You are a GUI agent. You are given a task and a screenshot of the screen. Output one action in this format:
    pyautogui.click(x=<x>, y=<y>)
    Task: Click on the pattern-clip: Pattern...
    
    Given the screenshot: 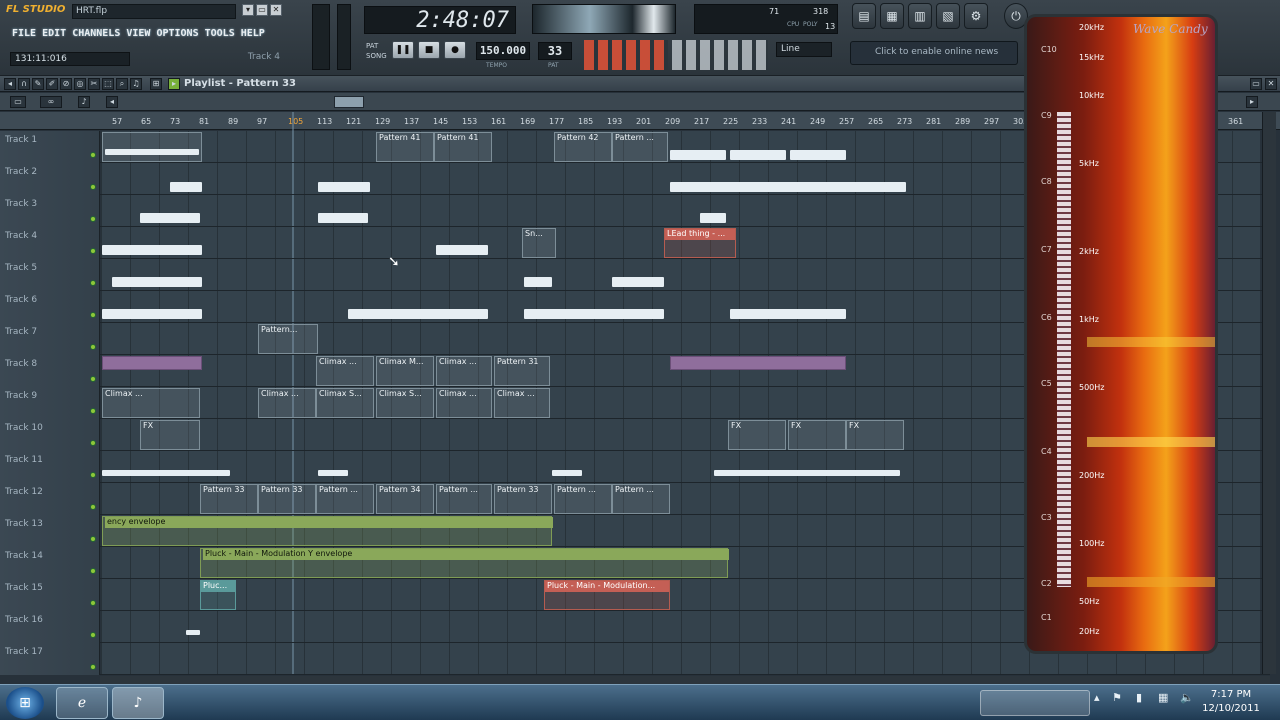 What is the action you would take?
    pyautogui.click(x=288, y=339)
    